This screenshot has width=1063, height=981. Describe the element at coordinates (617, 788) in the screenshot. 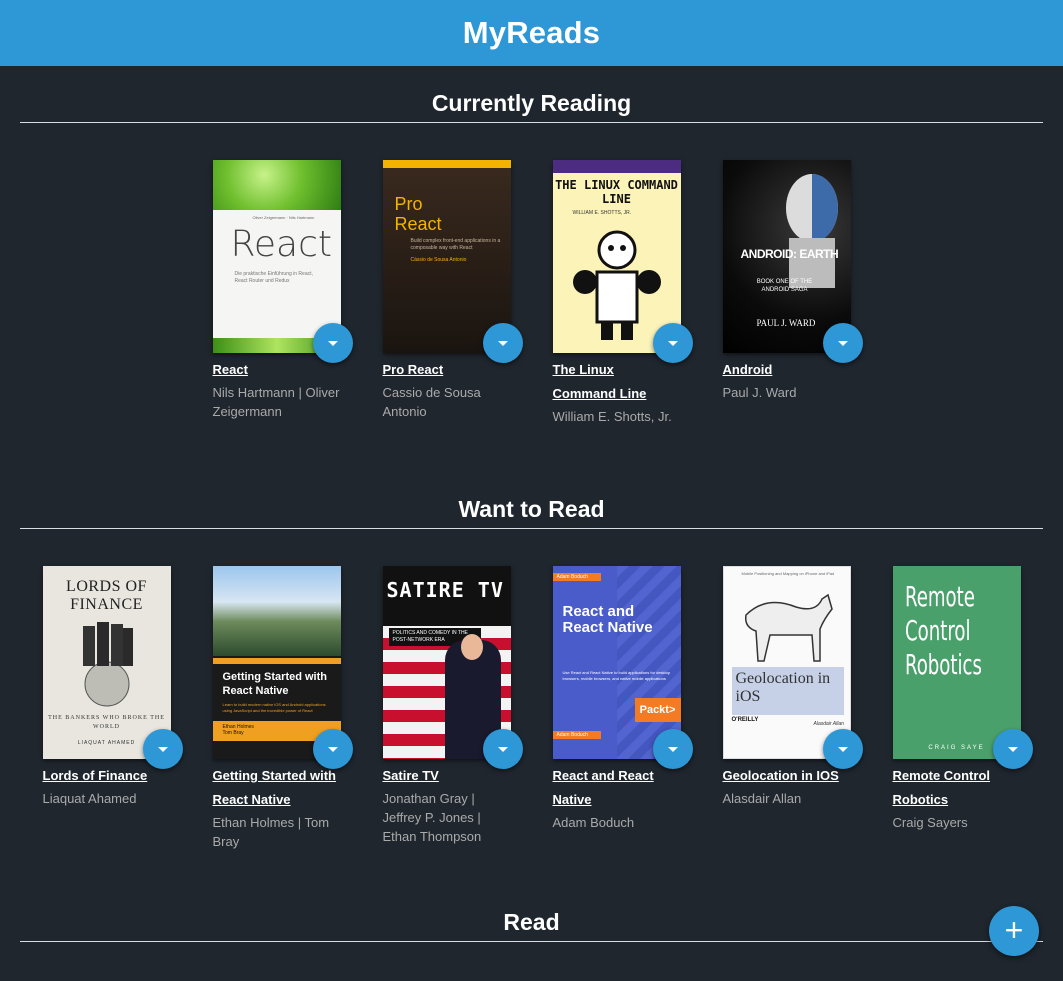

I see `book-title: React and React Native` at that location.